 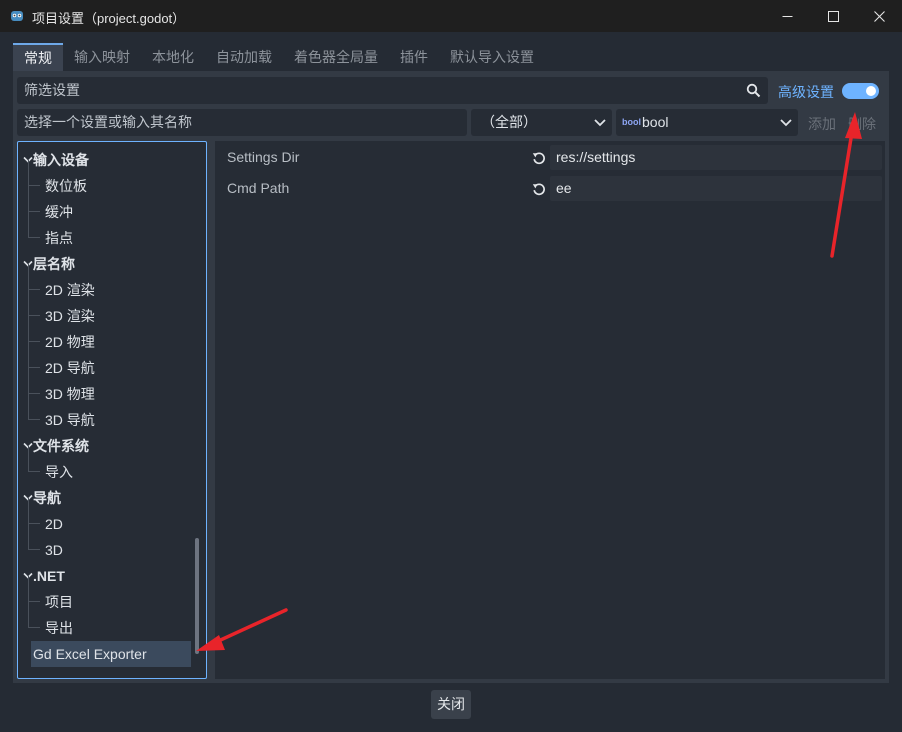 What do you see at coordinates (59, 628) in the screenshot?
I see `tree-item: 导出` at bounding box center [59, 628].